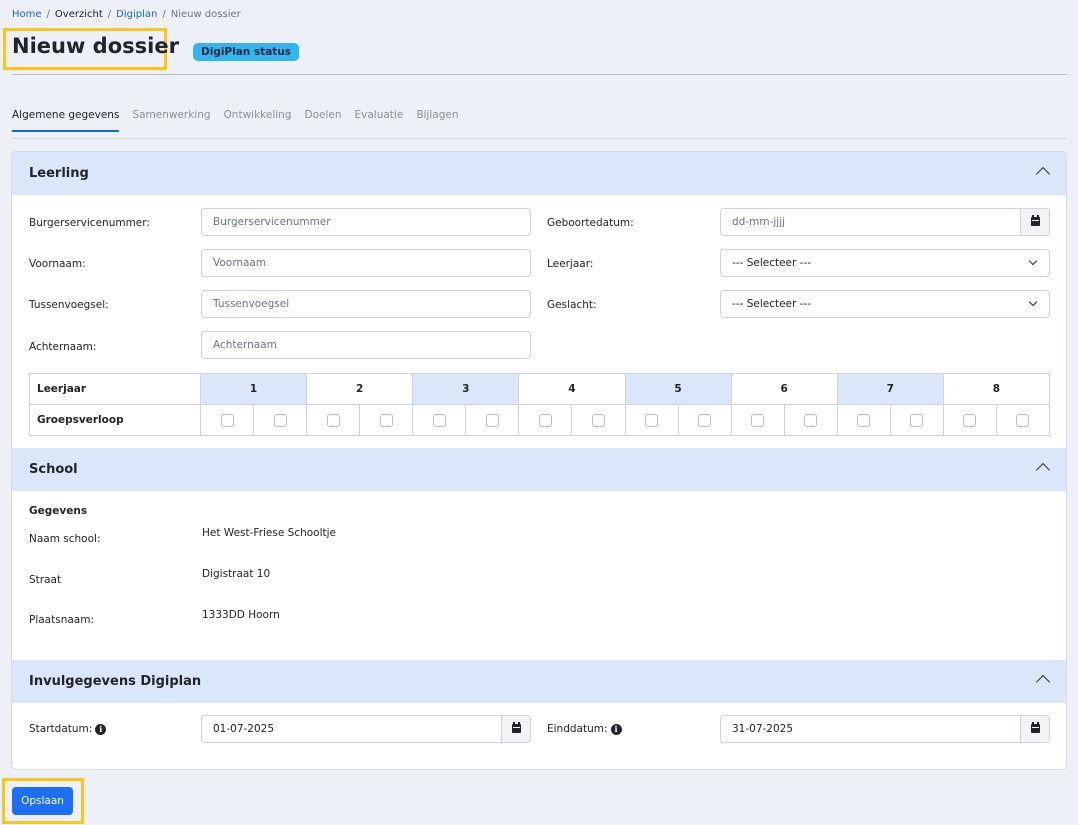 The image size is (1078, 825). I want to click on straat-value: Digistraat 10, so click(236, 574).